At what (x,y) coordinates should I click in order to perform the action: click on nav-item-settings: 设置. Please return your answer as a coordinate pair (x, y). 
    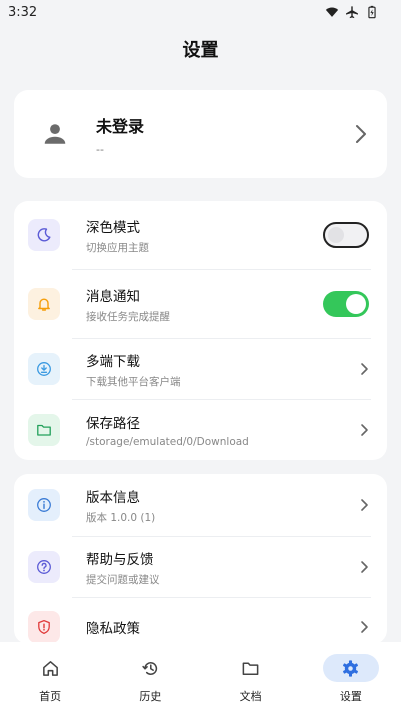
    Looking at the image, I should click on (351, 677).